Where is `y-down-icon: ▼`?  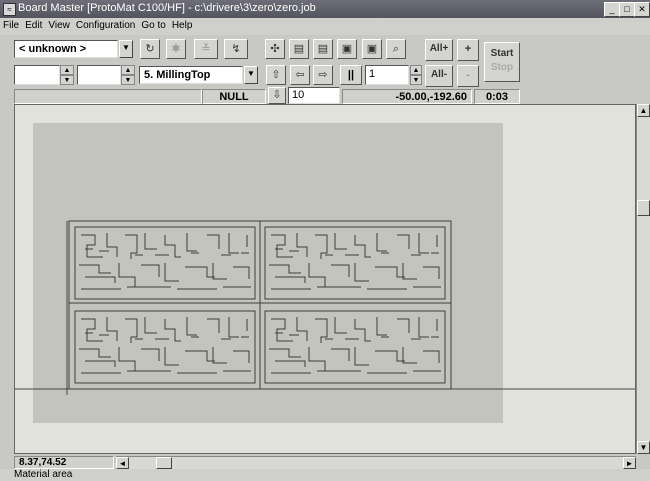 y-down-icon: ▼ is located at coordinates (128, 80).